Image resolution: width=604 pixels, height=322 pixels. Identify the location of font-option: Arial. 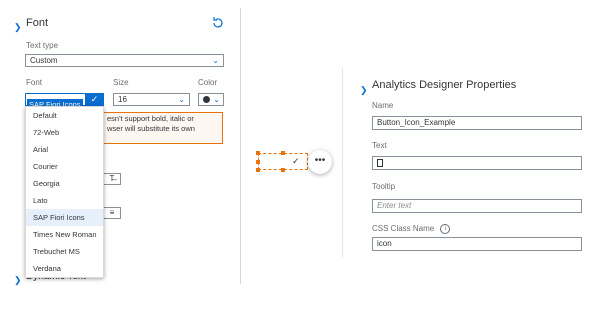
(64, 149).